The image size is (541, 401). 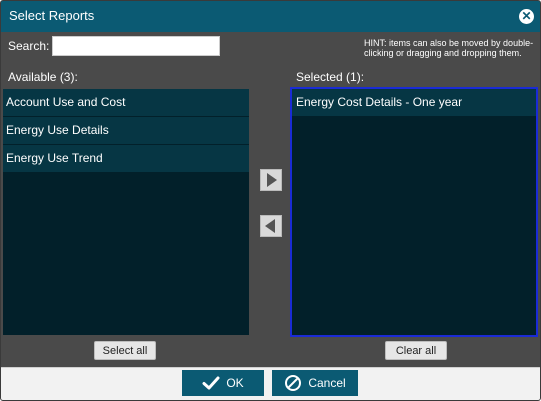 What do you see at coordinates (235, 383) in the screenshot?
I see `ok-label: OK` at bounding box center [235, 383].